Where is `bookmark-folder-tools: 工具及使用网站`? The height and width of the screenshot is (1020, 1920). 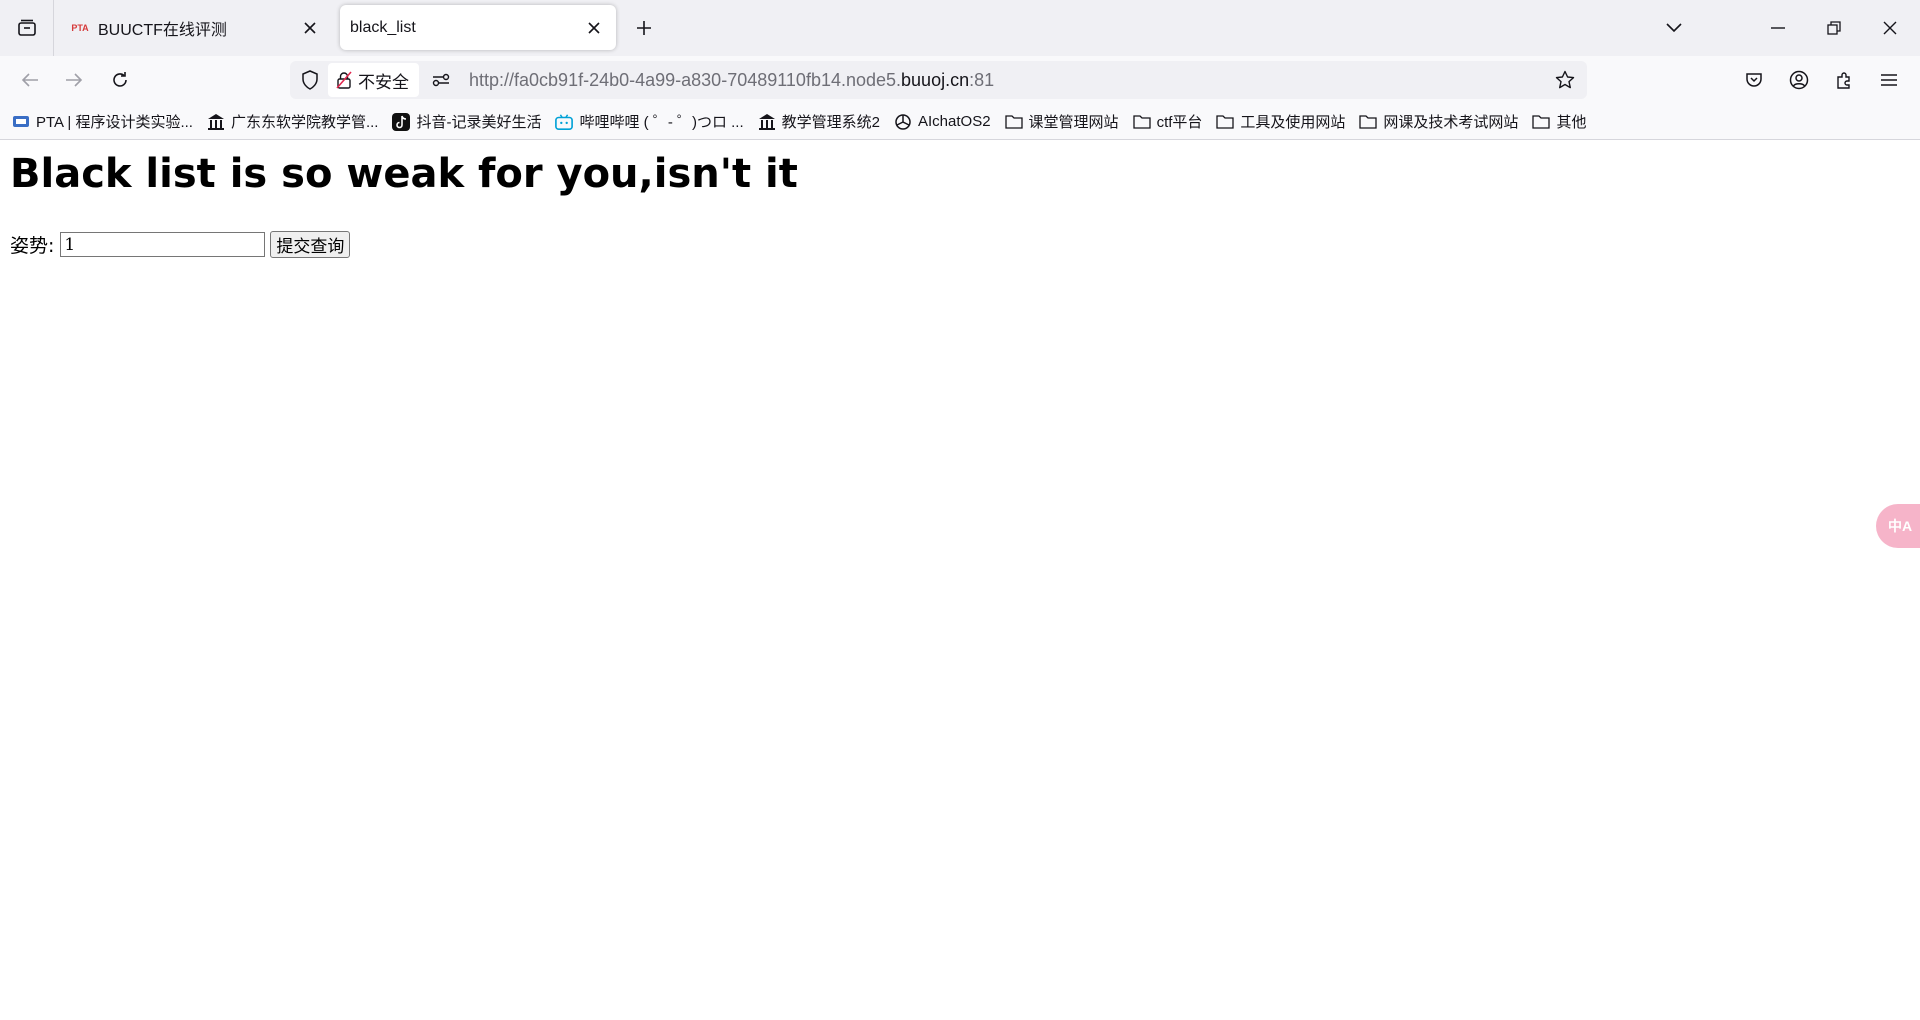 bookmark-folder-tools: 工具及使用网站 is located at coordinates (1280, 122).